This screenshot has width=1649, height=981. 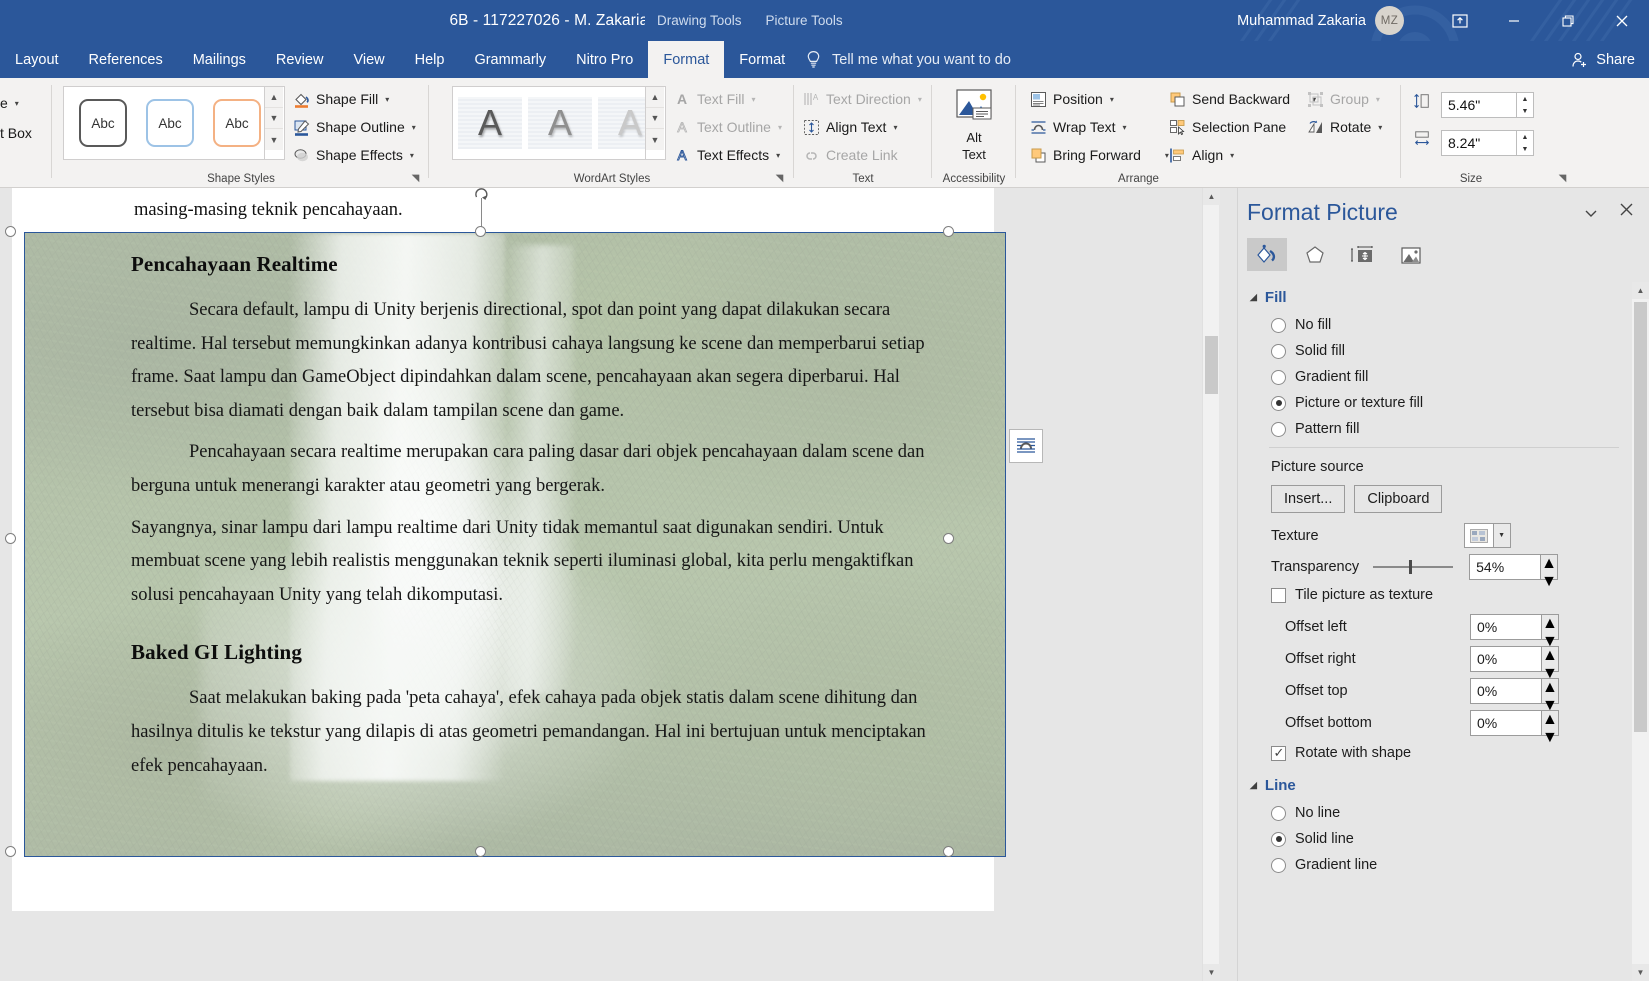 What do you see at coordinates (1078, 127) in the screenshot?
I see `wrap-text-button: Wrap Text ▾` at bounding box center [1078, 127].